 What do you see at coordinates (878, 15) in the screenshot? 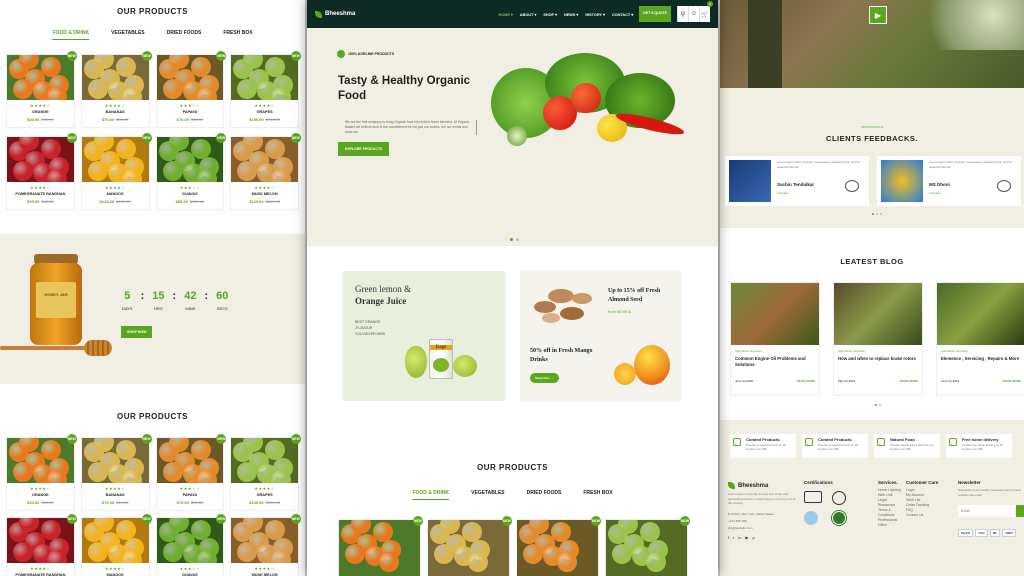
I see `play-button: ▶` at bounding box center [878, 15].